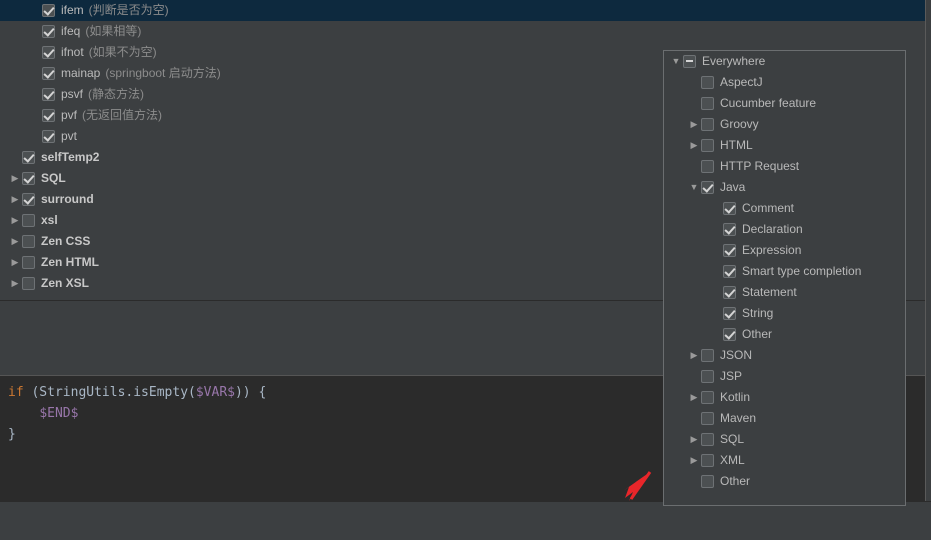  Describe the element at coordinates (784, 166) in the screenshot. I see `context-popup-item: ▶HTTP Request` at that location.